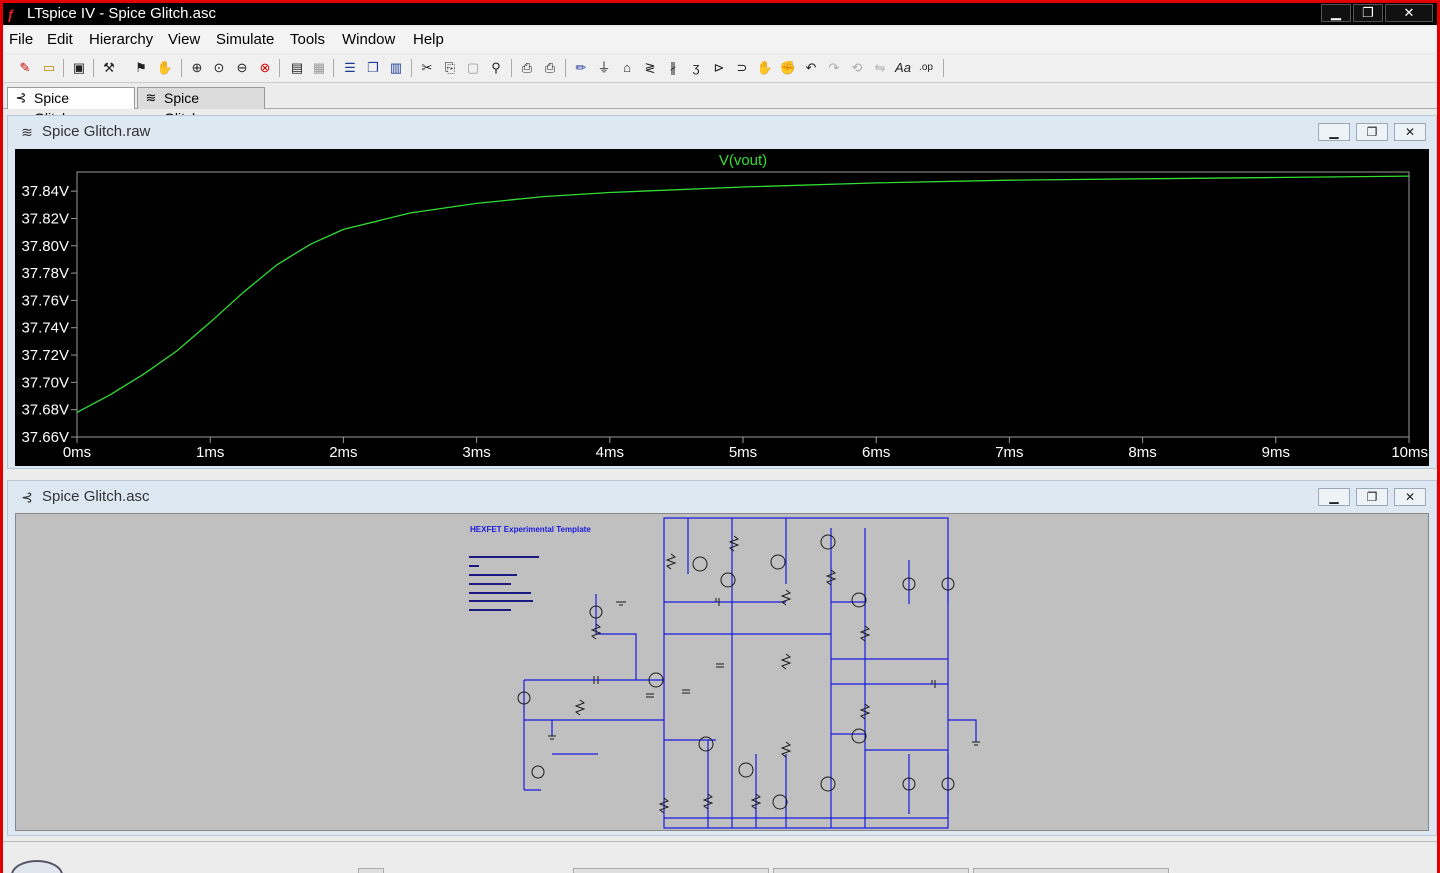  I want to click on menu-edit: Edit, so click(60, 39).